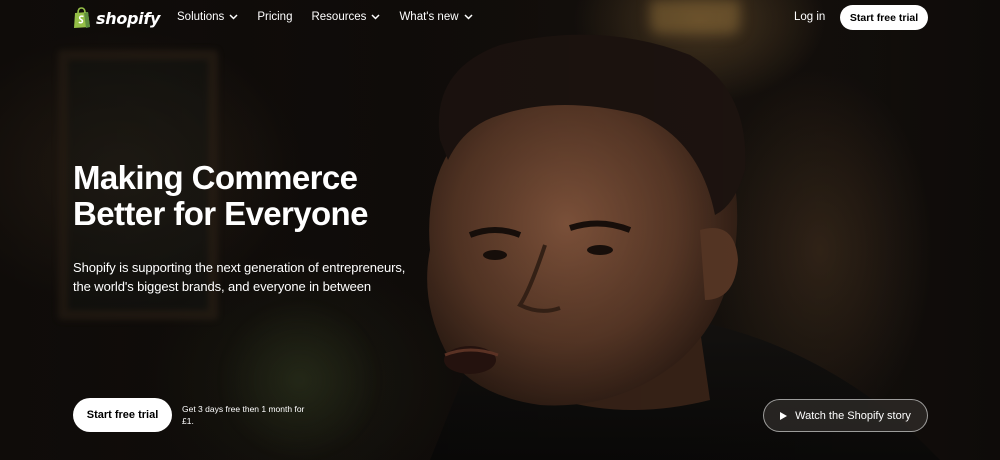 The height and width of the screenshot is (460, 1000). I want to click on nav-item-whats-new: What's new, so click(436, 17).